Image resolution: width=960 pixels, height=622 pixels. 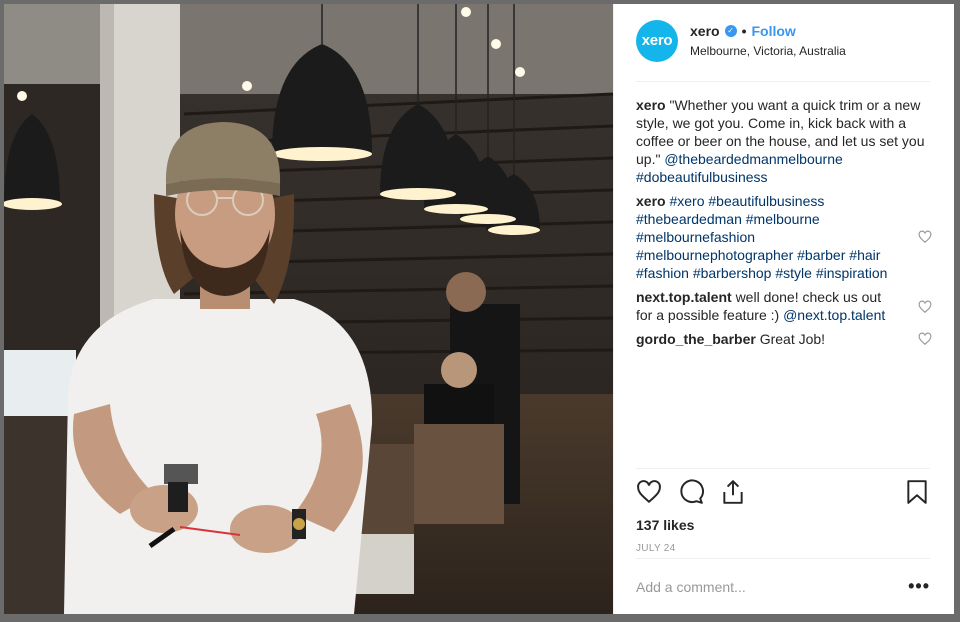 I want to click on post-actions: 137 likes JULY 24, so click(x=783, y=511).